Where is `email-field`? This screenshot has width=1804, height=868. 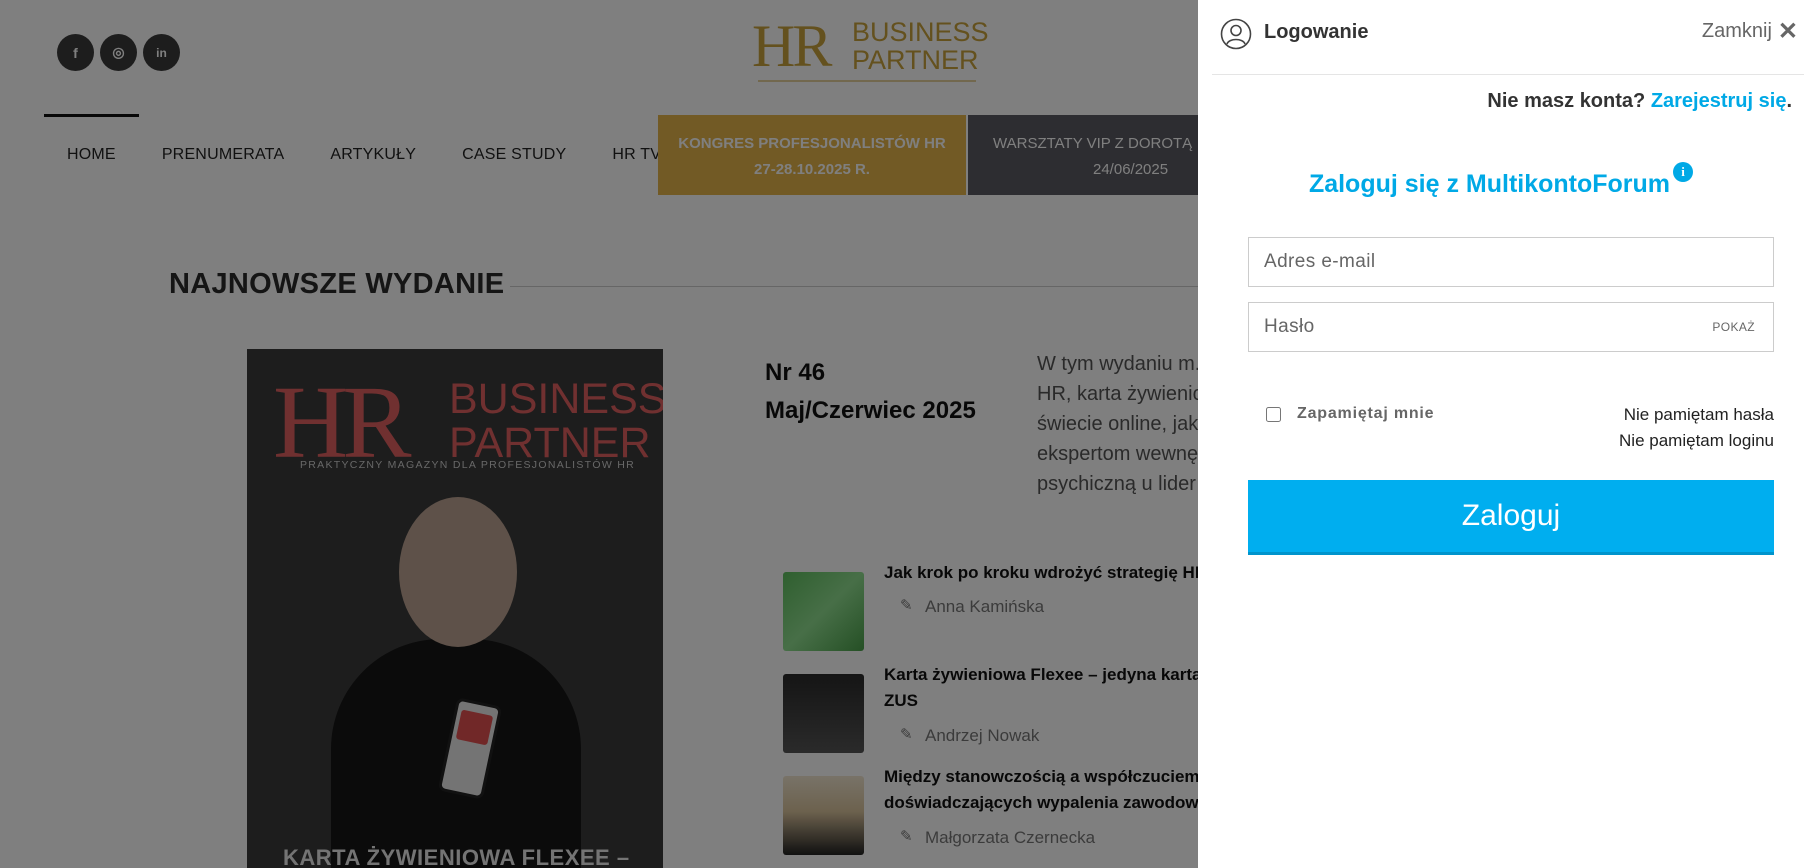
email-field is located at coordinates (1511, 262).